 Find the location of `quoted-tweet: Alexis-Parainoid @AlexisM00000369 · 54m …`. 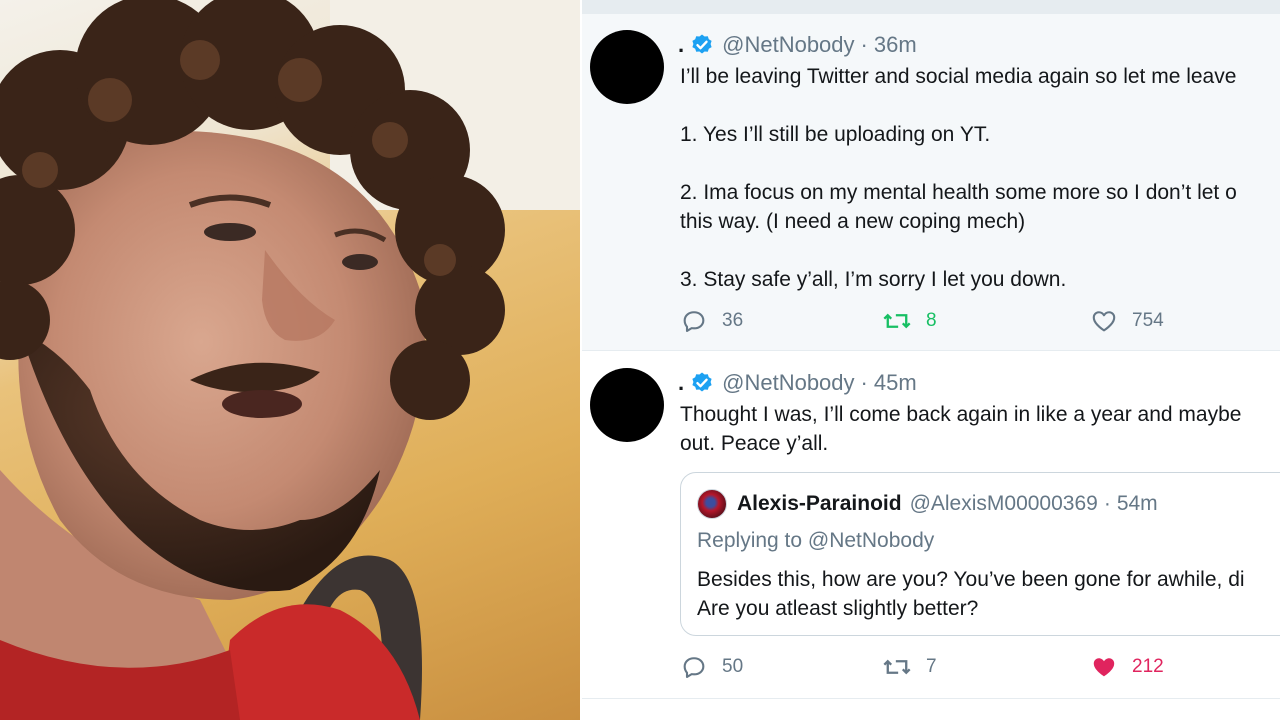

quoted-tweet: Alexis-Parainoid @AlexisM00000369 · 54m … is located at coordinates (980, 554).